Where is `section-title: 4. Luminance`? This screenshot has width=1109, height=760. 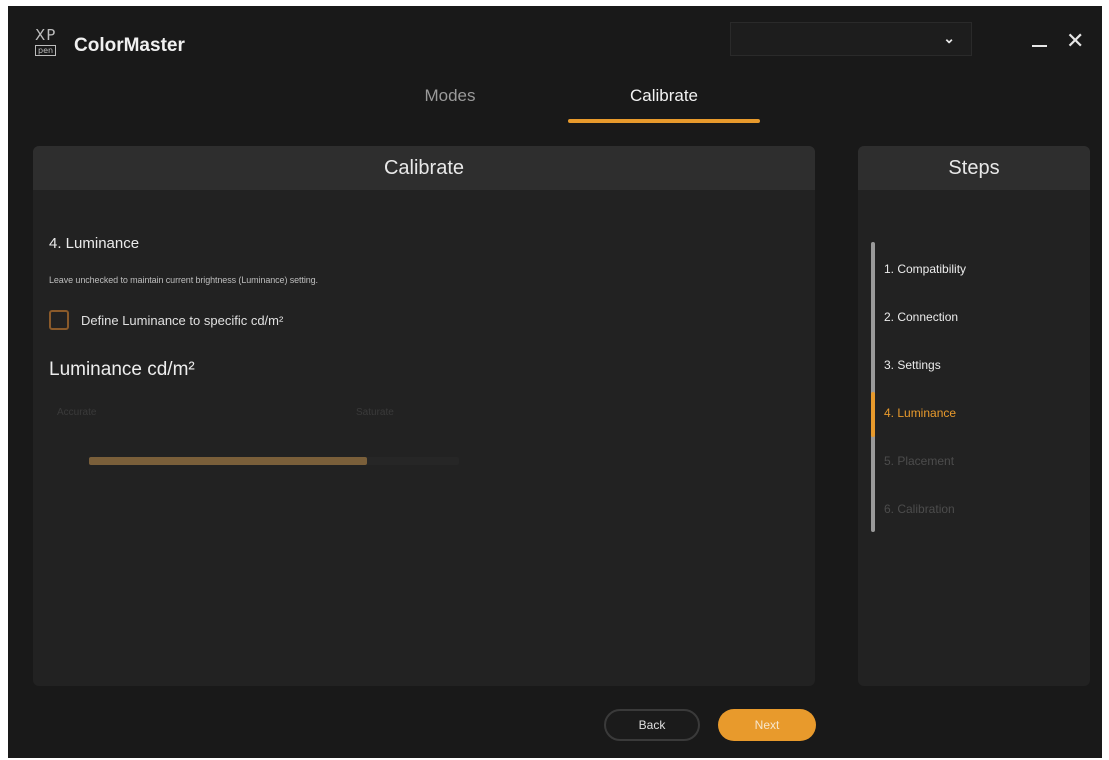
section-title: 4. Luminance is located at coordinates (94, 243).